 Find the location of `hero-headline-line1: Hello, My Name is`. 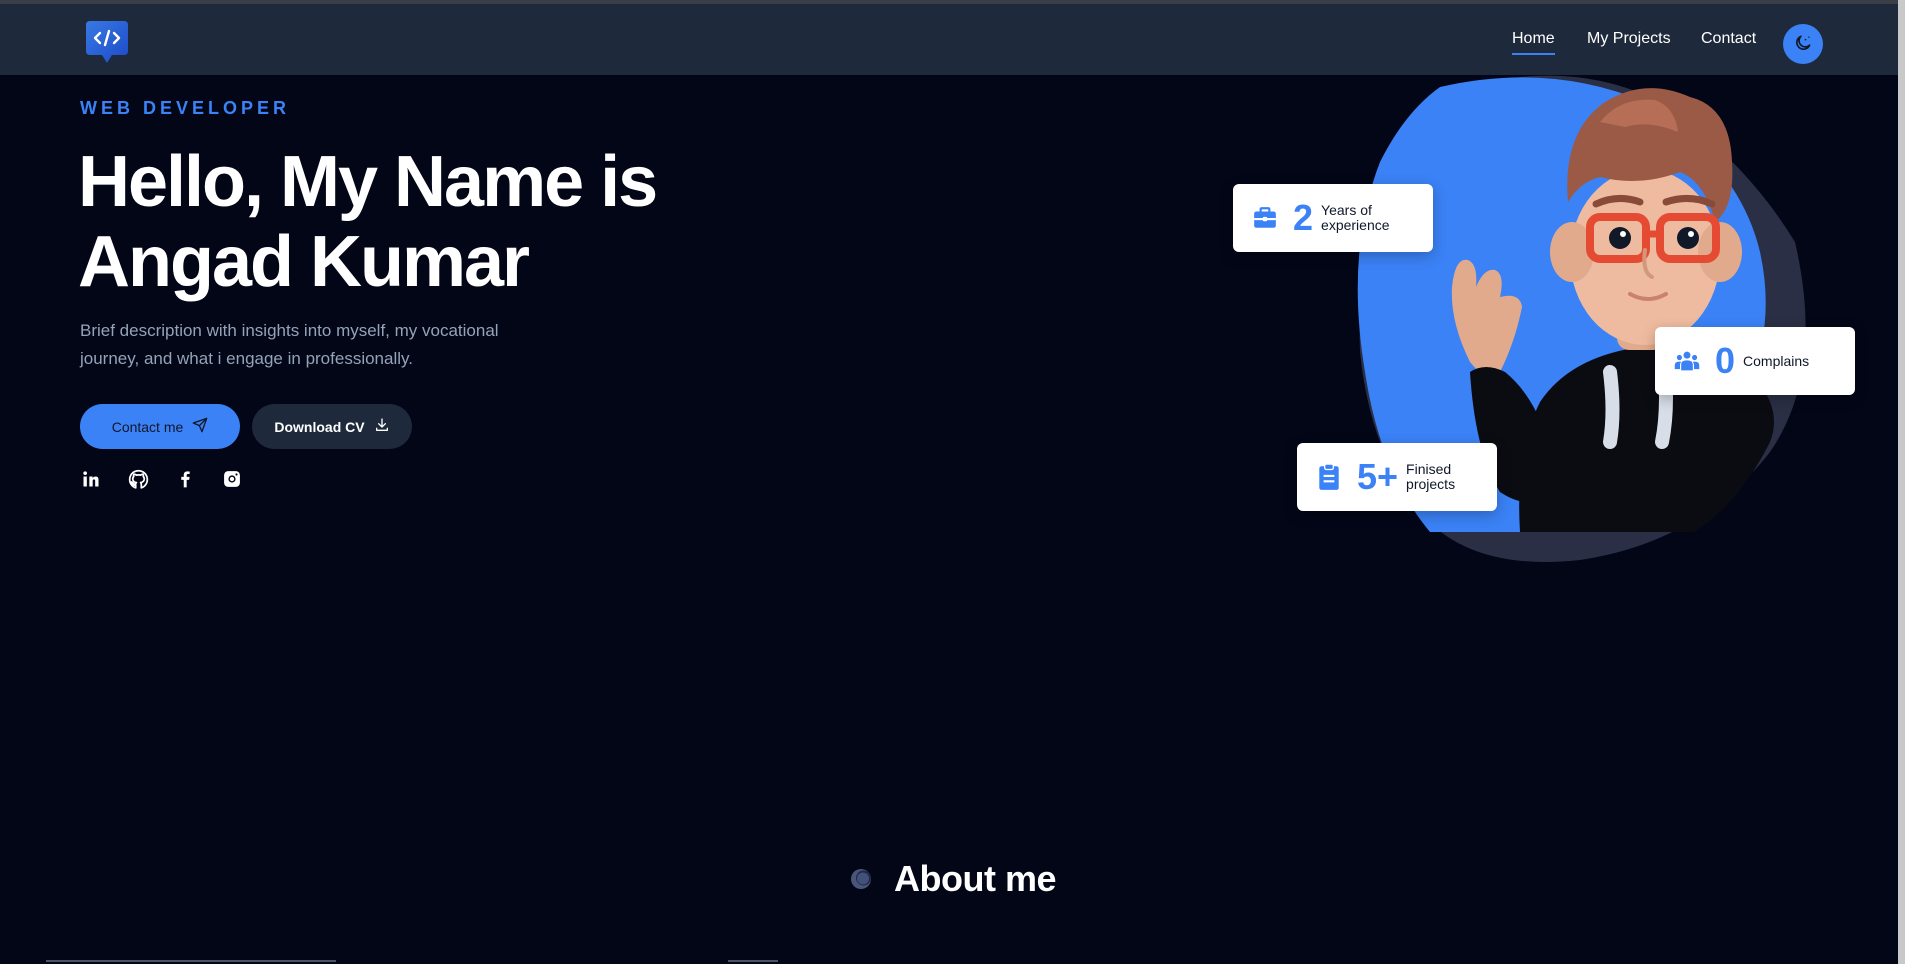

hero-headline-line1: Hello, My Name is is located at coordinates (368, 182).